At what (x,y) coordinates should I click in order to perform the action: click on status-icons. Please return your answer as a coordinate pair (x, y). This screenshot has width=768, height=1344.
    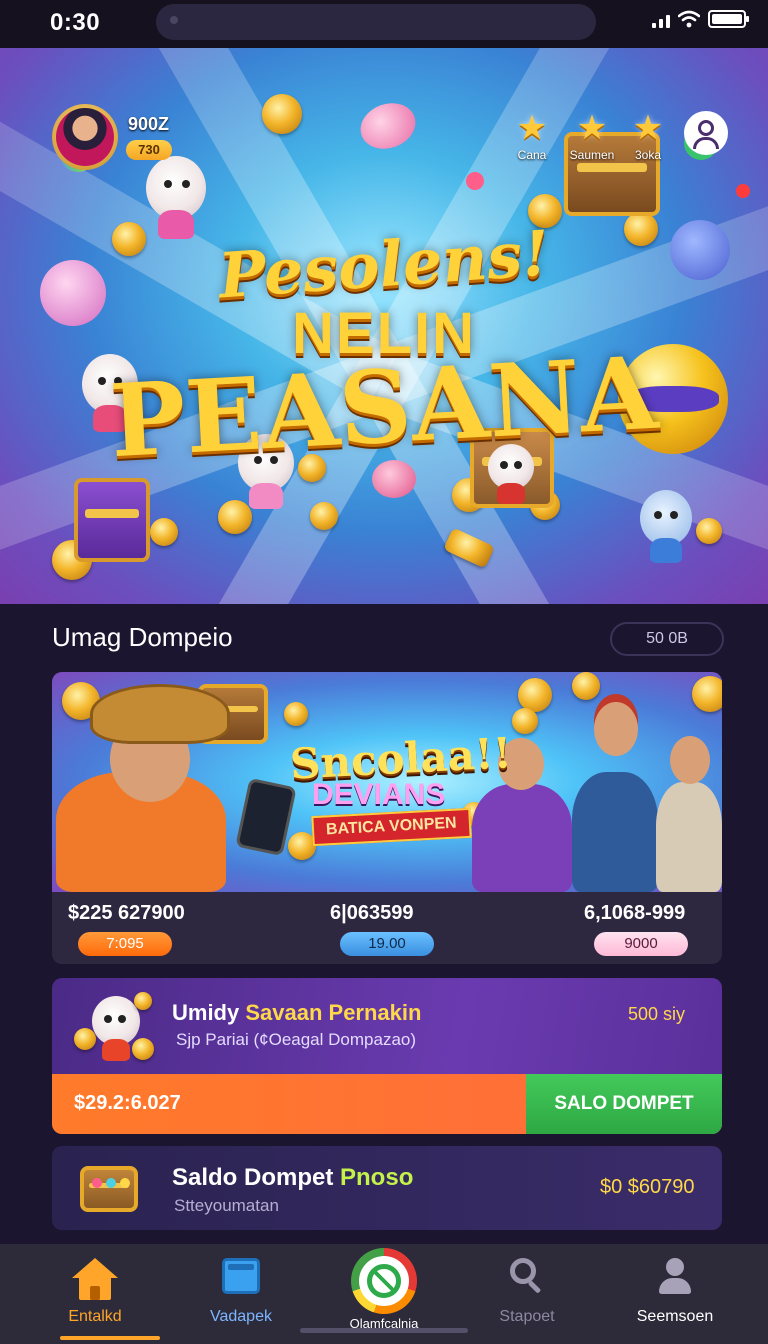
    Looking at the image, I should click on (700, 19).